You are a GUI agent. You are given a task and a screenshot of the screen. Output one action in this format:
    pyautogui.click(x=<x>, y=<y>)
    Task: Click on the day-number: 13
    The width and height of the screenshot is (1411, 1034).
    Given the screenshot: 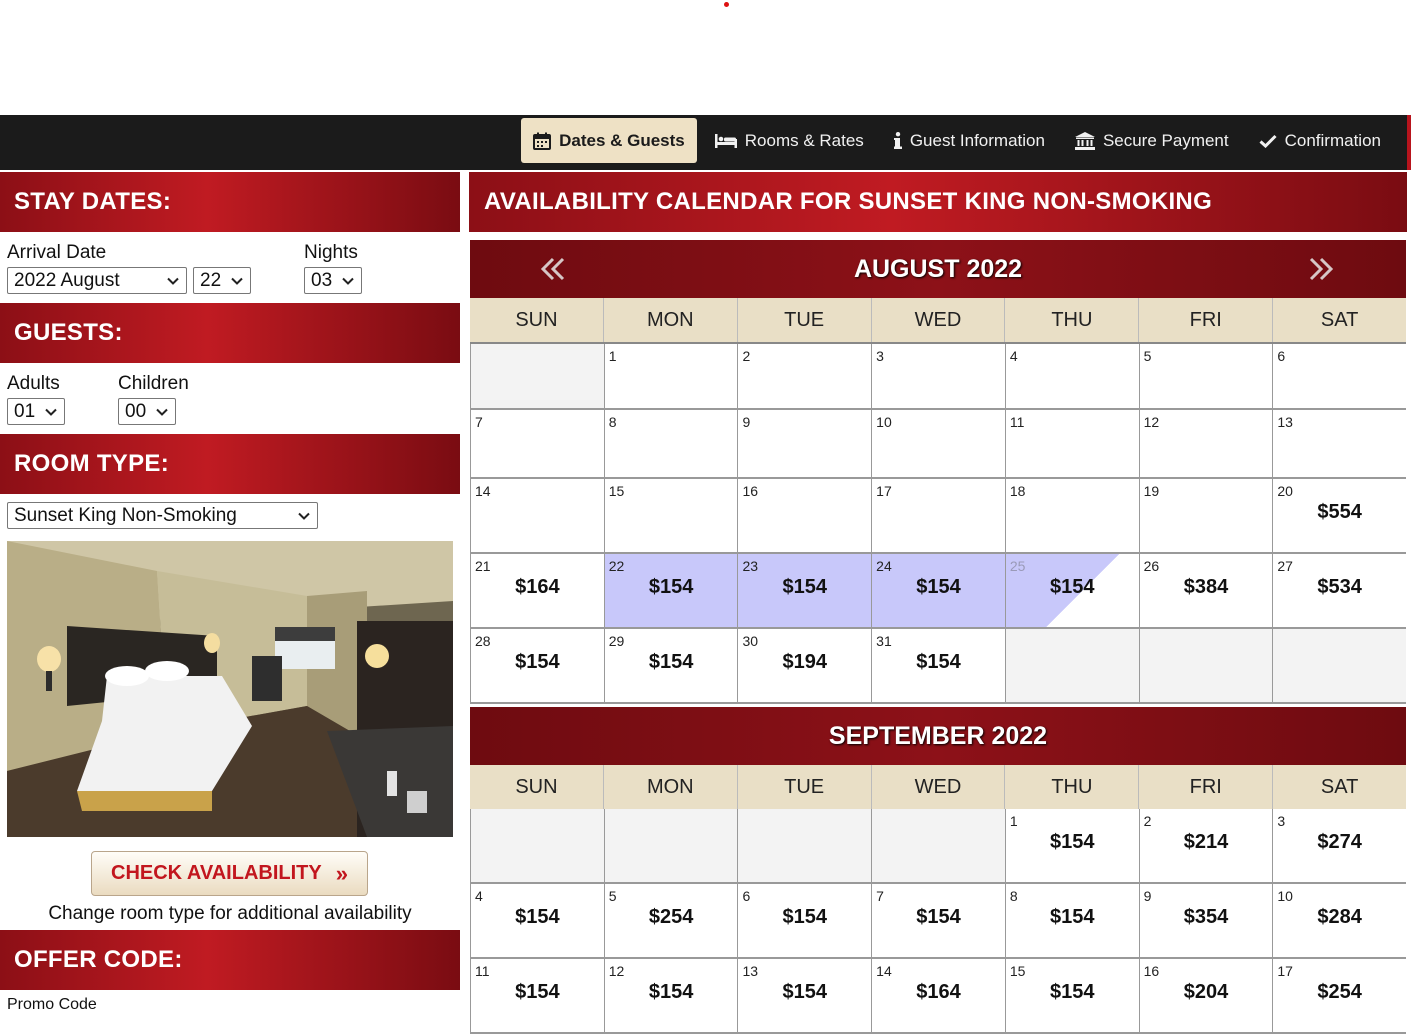 What is the action you would take?
    pyautogui.click(x=750, y=971)
    